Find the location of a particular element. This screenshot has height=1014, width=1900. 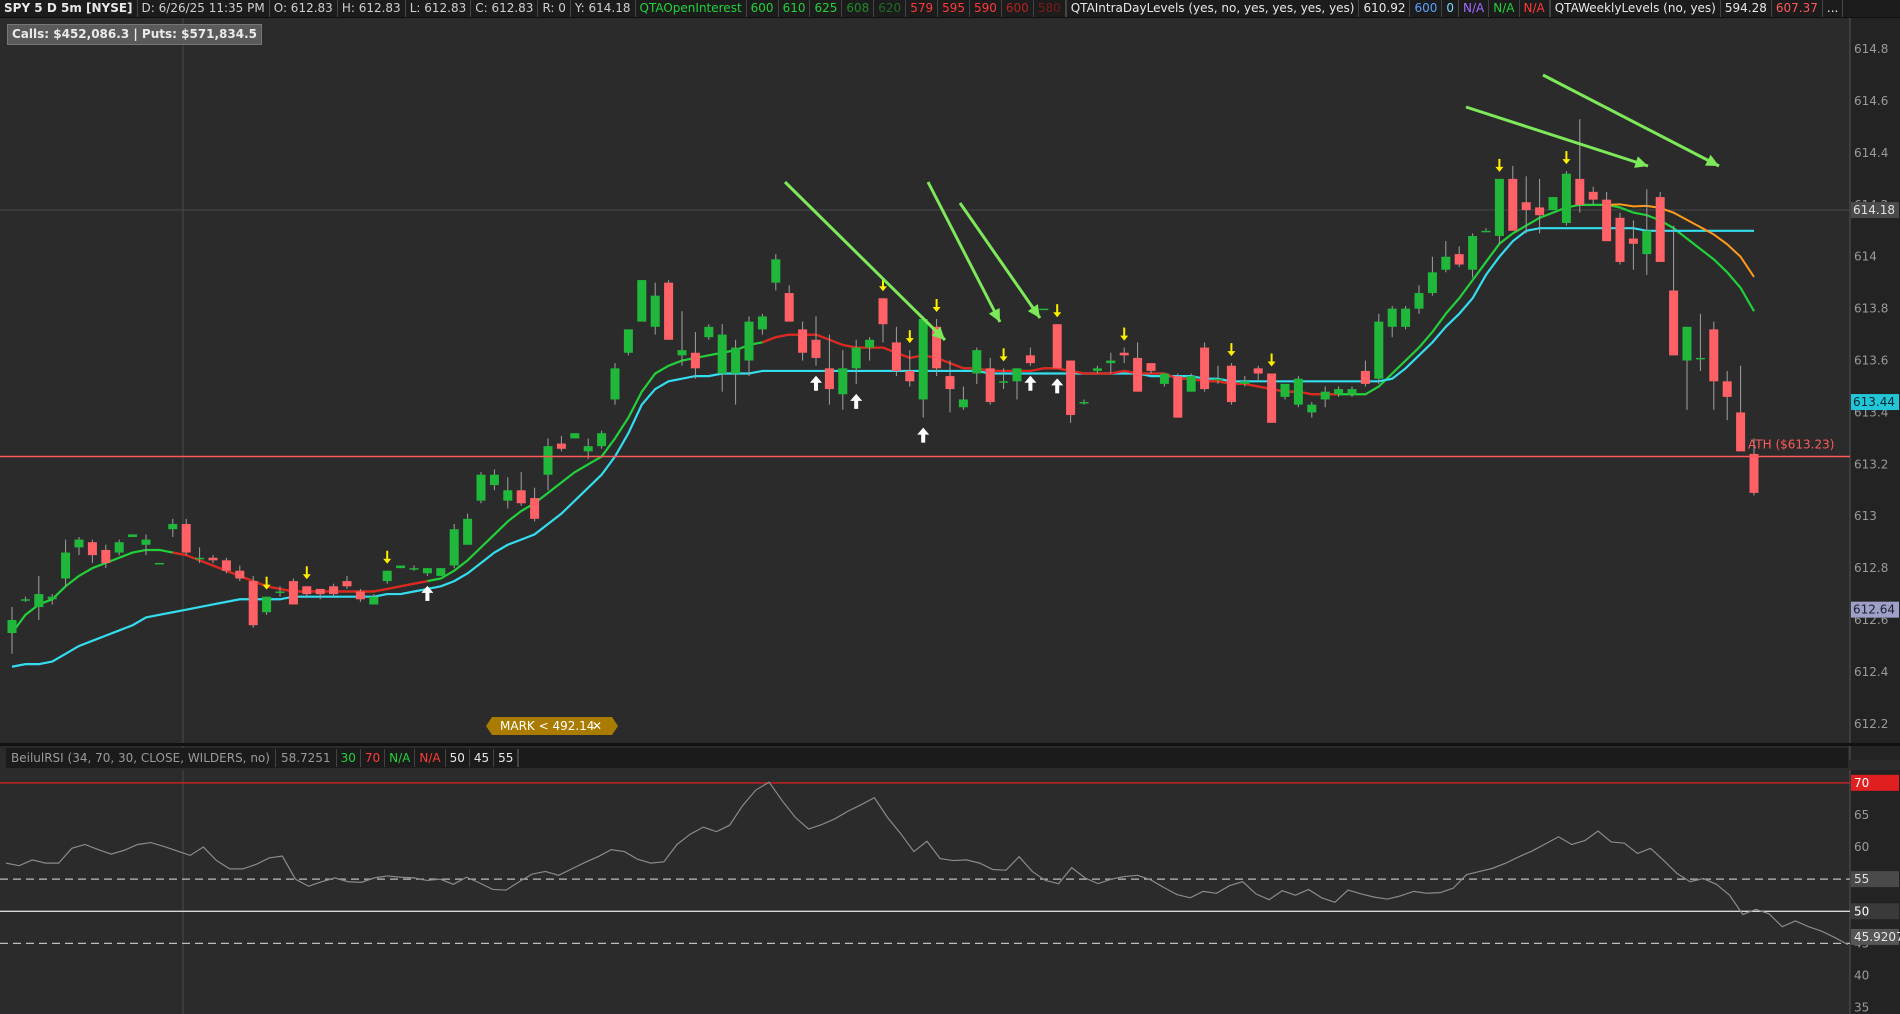

open-interest-value-2: 625 is located at coordinates (826, 8).